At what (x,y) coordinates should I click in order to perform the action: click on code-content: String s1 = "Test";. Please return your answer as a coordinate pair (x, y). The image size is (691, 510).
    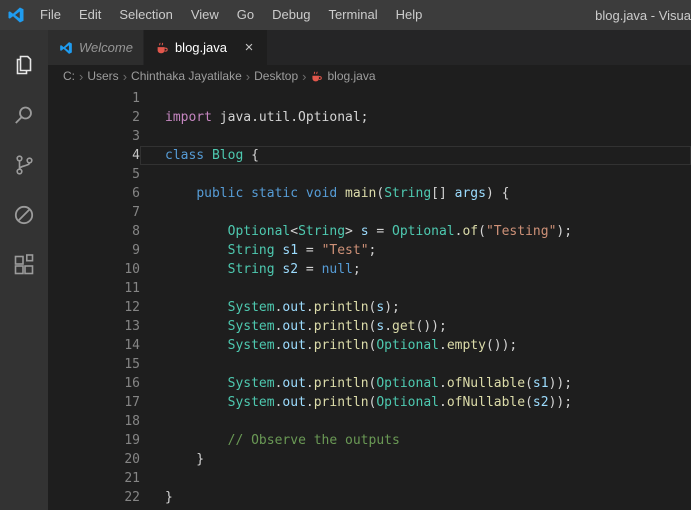
    Looking at the image, I should click on (302, 250).